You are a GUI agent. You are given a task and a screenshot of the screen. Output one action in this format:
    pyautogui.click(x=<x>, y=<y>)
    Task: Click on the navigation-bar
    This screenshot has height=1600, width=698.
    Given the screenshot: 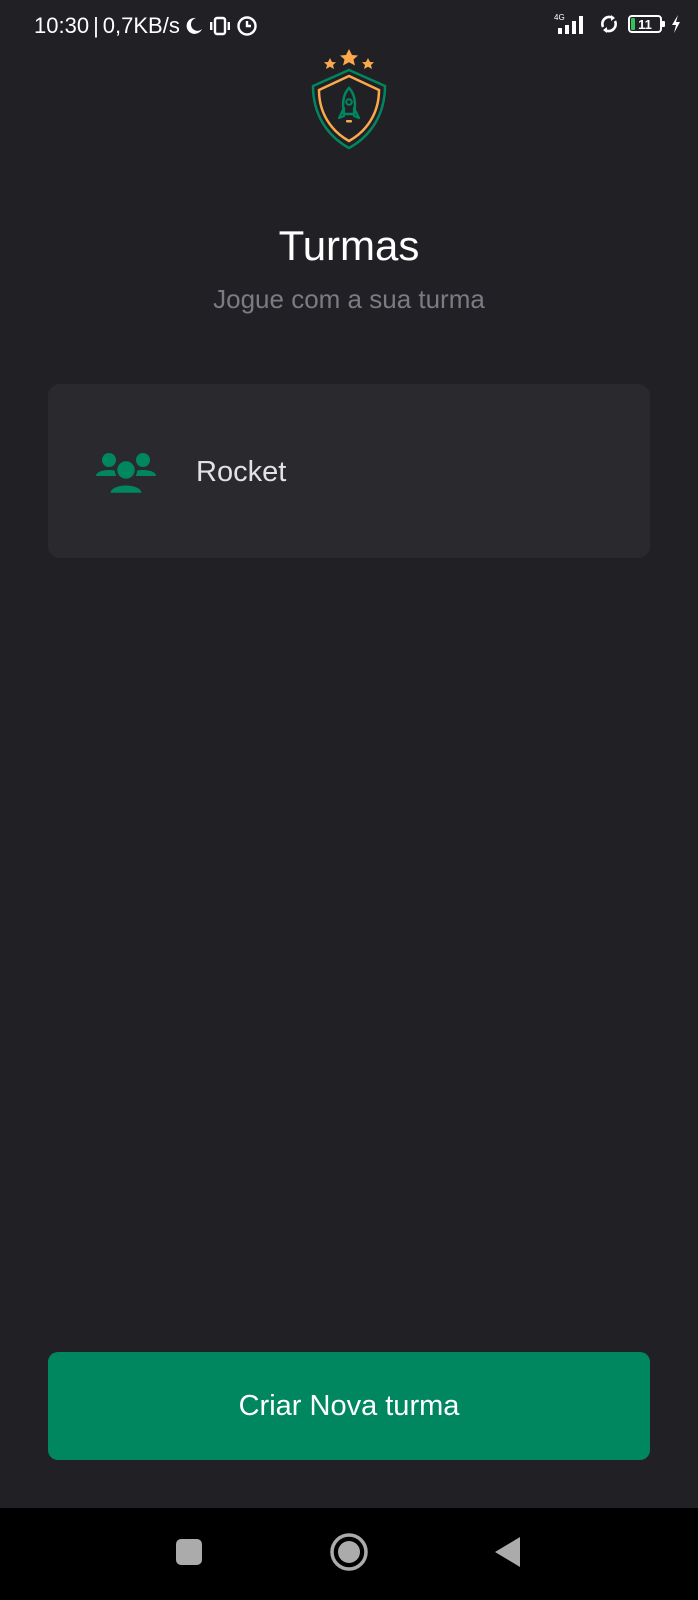 What is the action you would take?
    pyautogui.click(x=349, y=1554)
    